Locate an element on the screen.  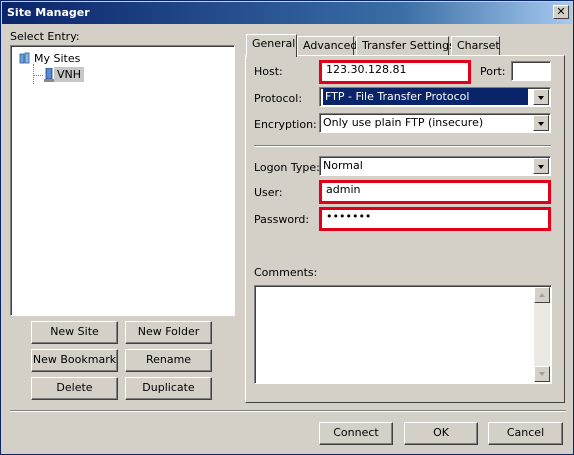
footer-divider is located at coordinates (288, 411).